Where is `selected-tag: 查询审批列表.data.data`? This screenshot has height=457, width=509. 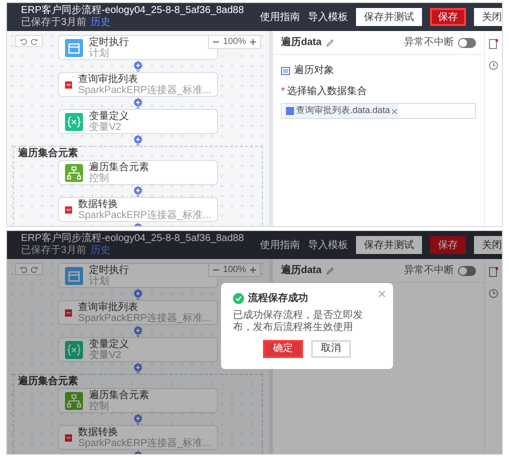 selected-tag: 查询审批列表.data.data is located at coordinates (342, 111).